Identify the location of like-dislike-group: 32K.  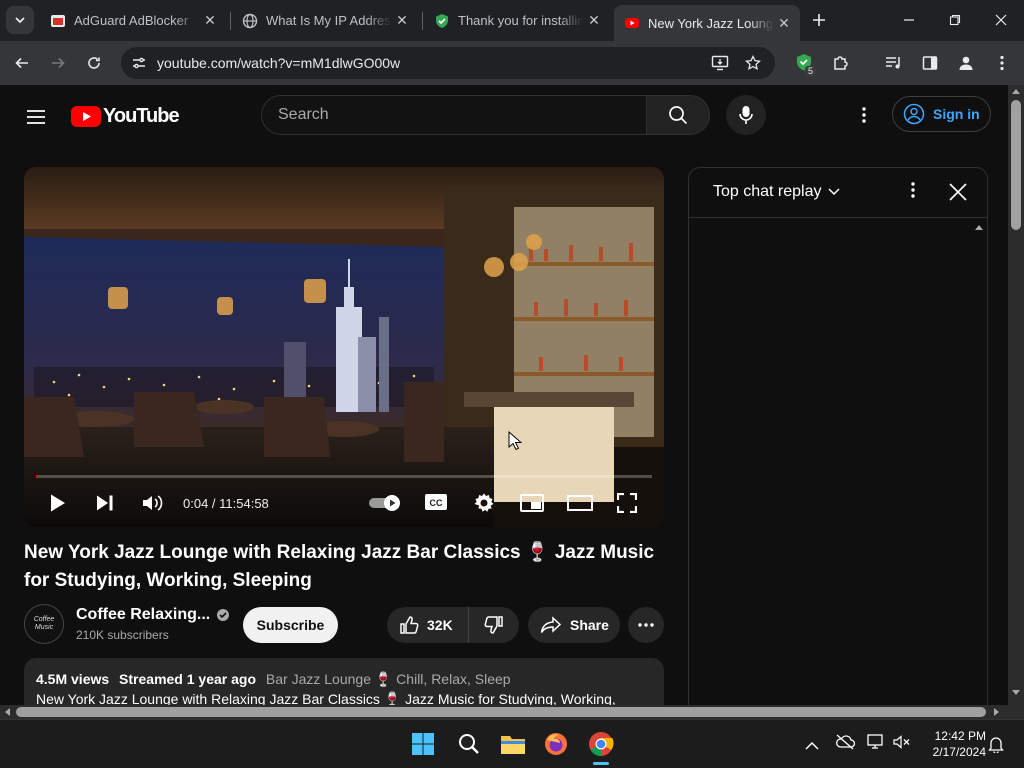
(453, 625).